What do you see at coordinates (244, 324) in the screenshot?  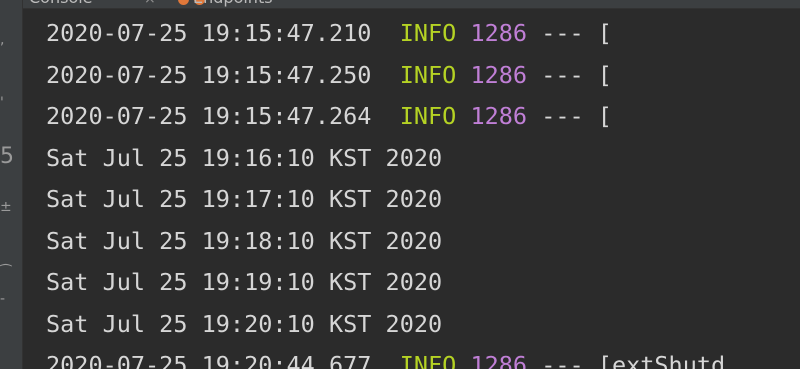 I see `log-line: Sat Jul 25 19:20:10 KST 2020` at bounding box center [244, 324].